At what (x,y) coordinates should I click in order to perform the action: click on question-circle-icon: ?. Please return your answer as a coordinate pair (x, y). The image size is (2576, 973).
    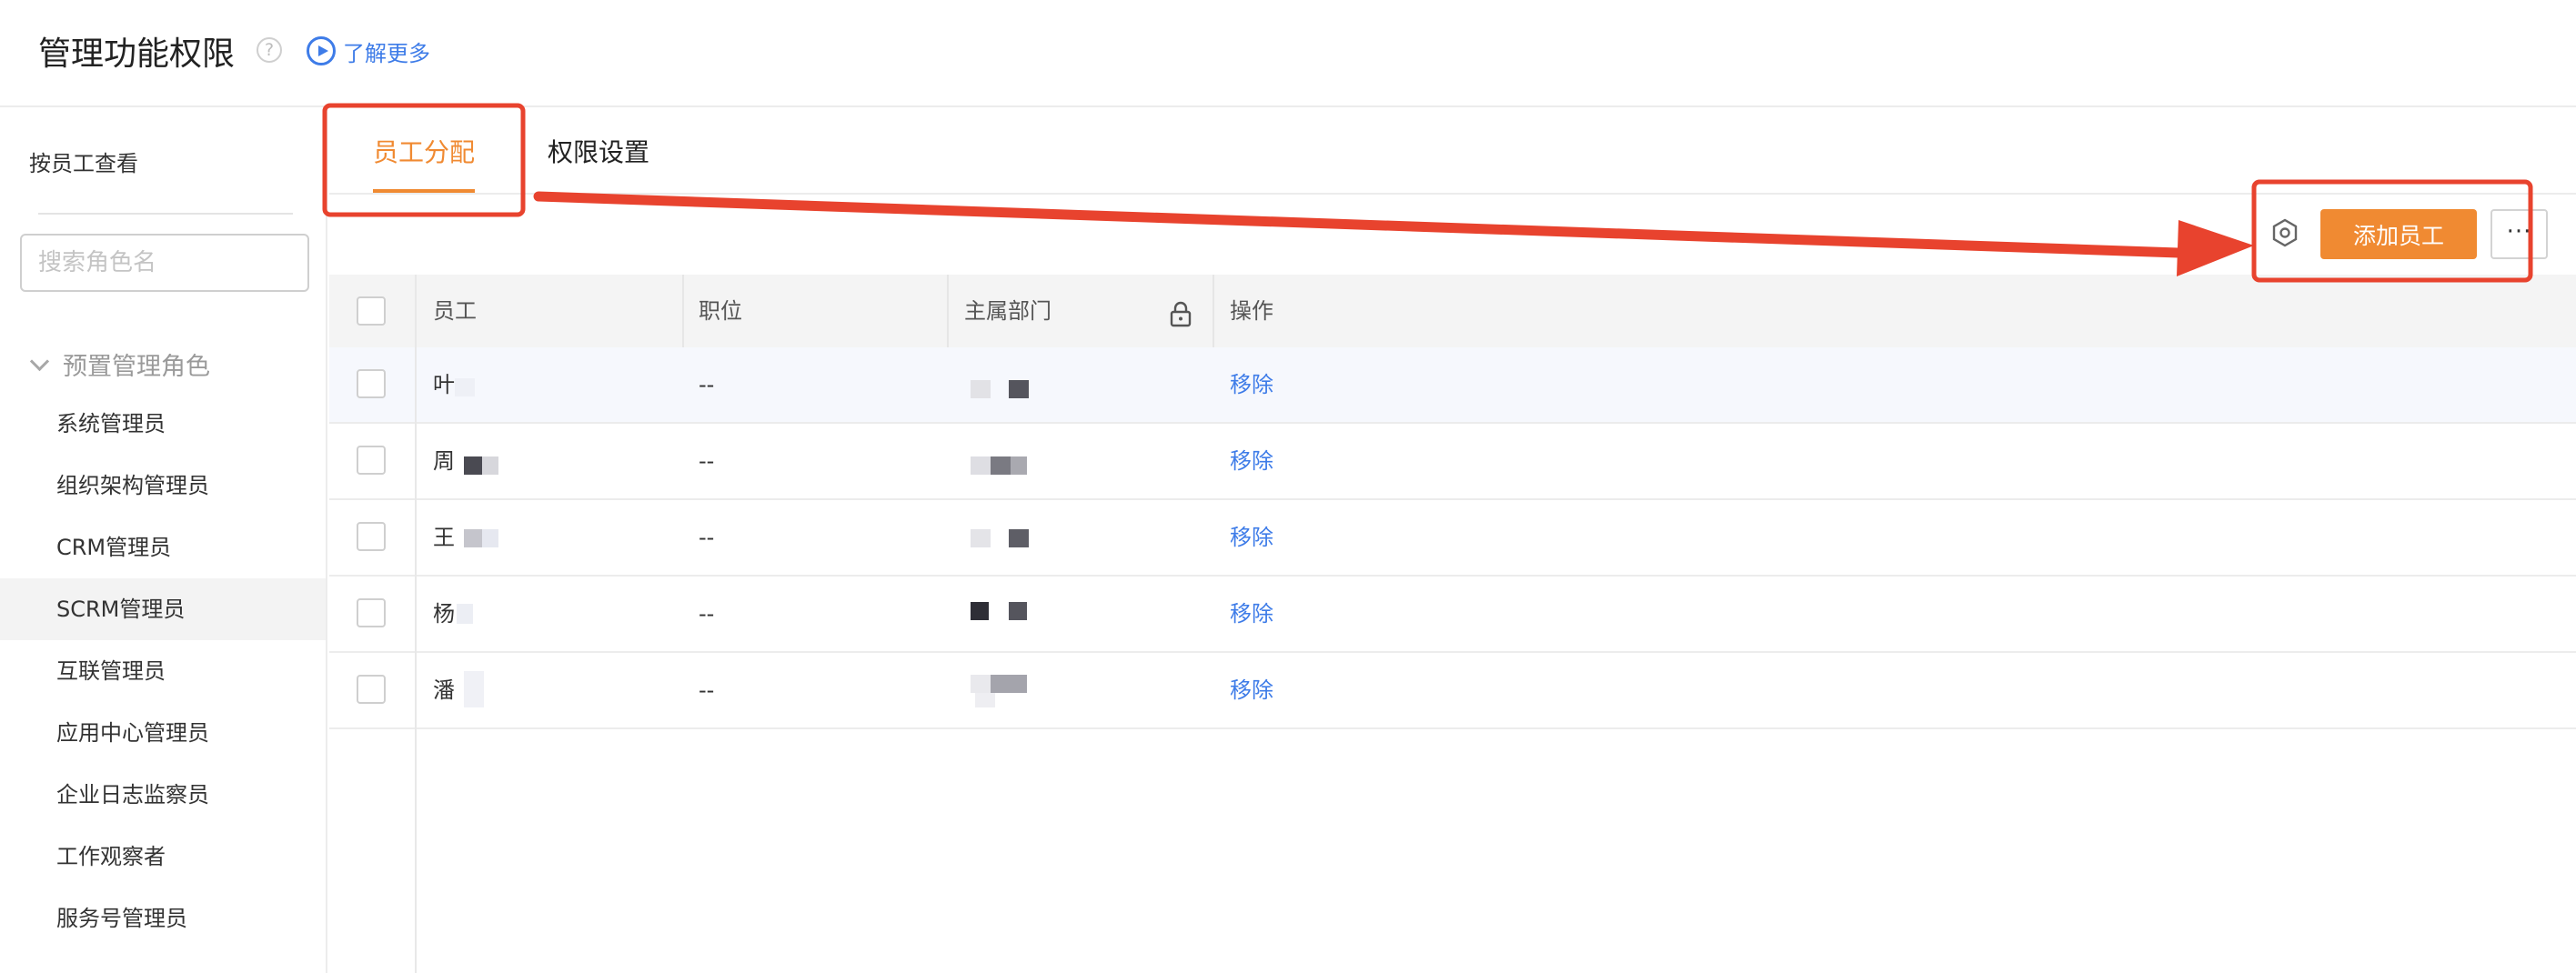
    Looking at the image, I should click on (269, 50).